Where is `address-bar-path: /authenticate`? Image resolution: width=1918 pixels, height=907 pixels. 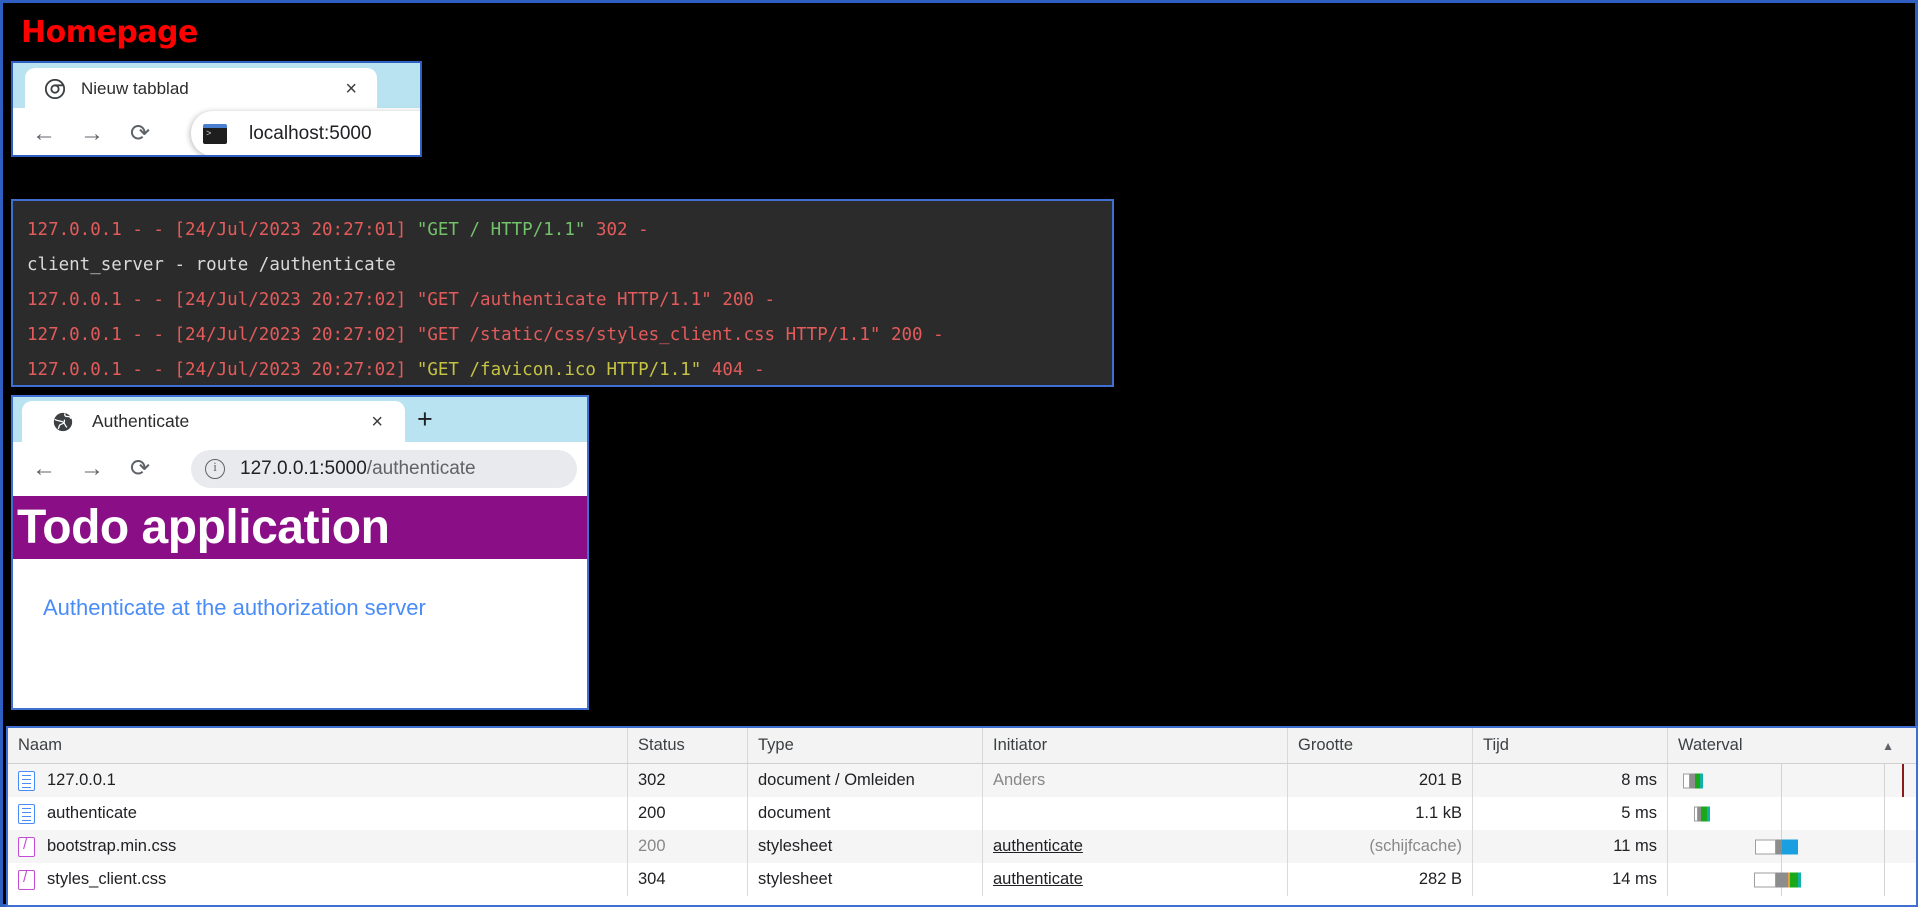 address-bar-path: /authenticate is located at coordinates (421, 468).